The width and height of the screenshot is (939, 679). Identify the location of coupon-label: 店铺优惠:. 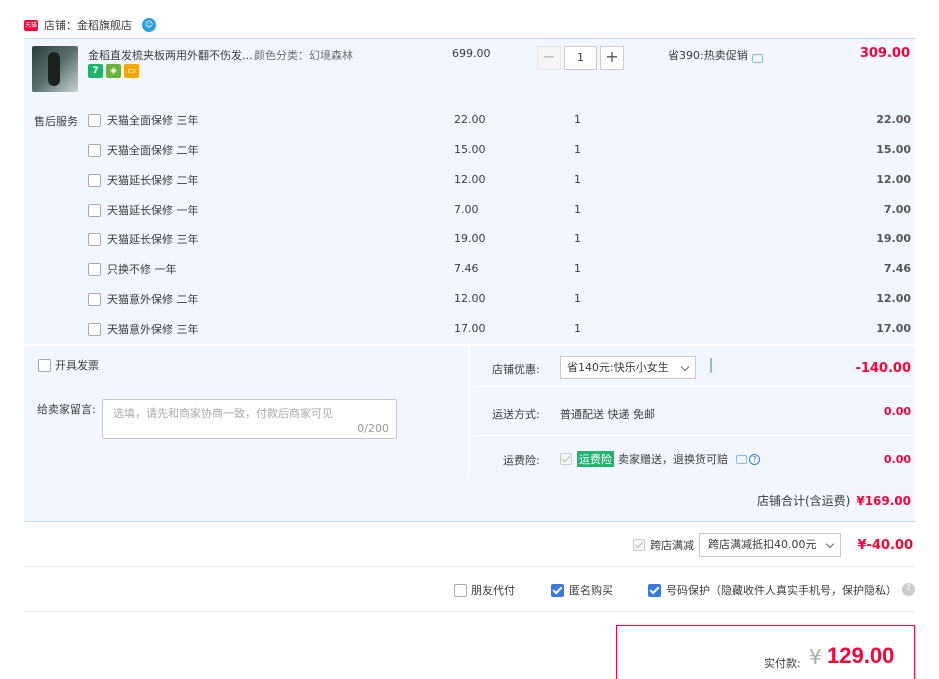
(516, 369).